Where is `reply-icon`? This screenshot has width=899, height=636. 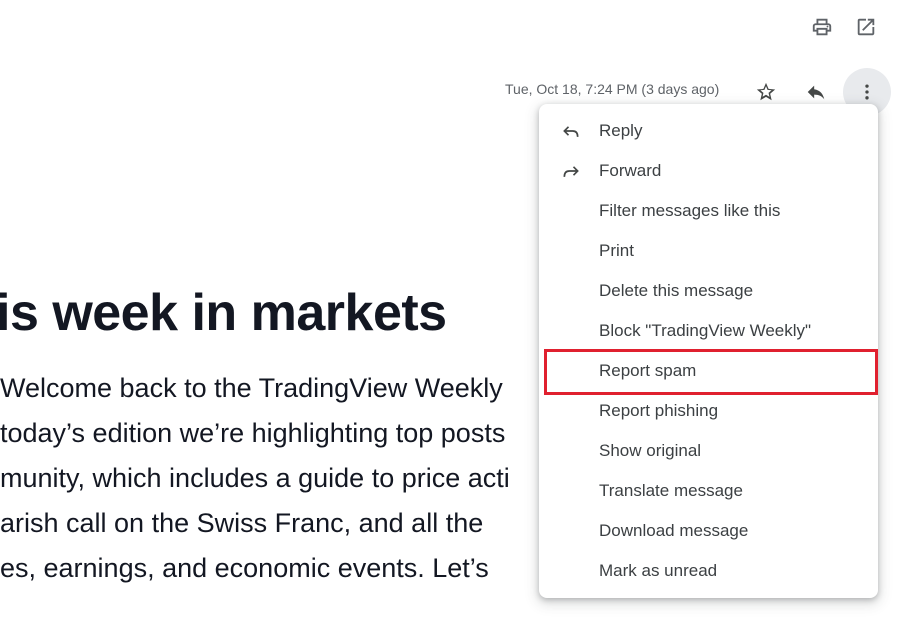
reply-icon is located at coordinates (571, 131).